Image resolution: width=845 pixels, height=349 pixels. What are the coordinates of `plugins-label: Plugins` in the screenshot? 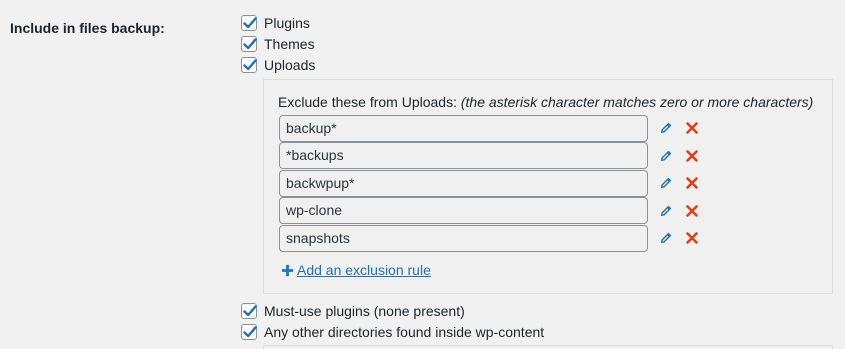 It's located at (287, 23).